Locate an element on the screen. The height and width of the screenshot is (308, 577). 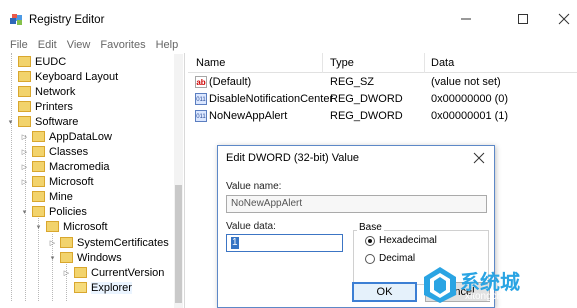
maximize-icon is located at coordinates (523, 19).